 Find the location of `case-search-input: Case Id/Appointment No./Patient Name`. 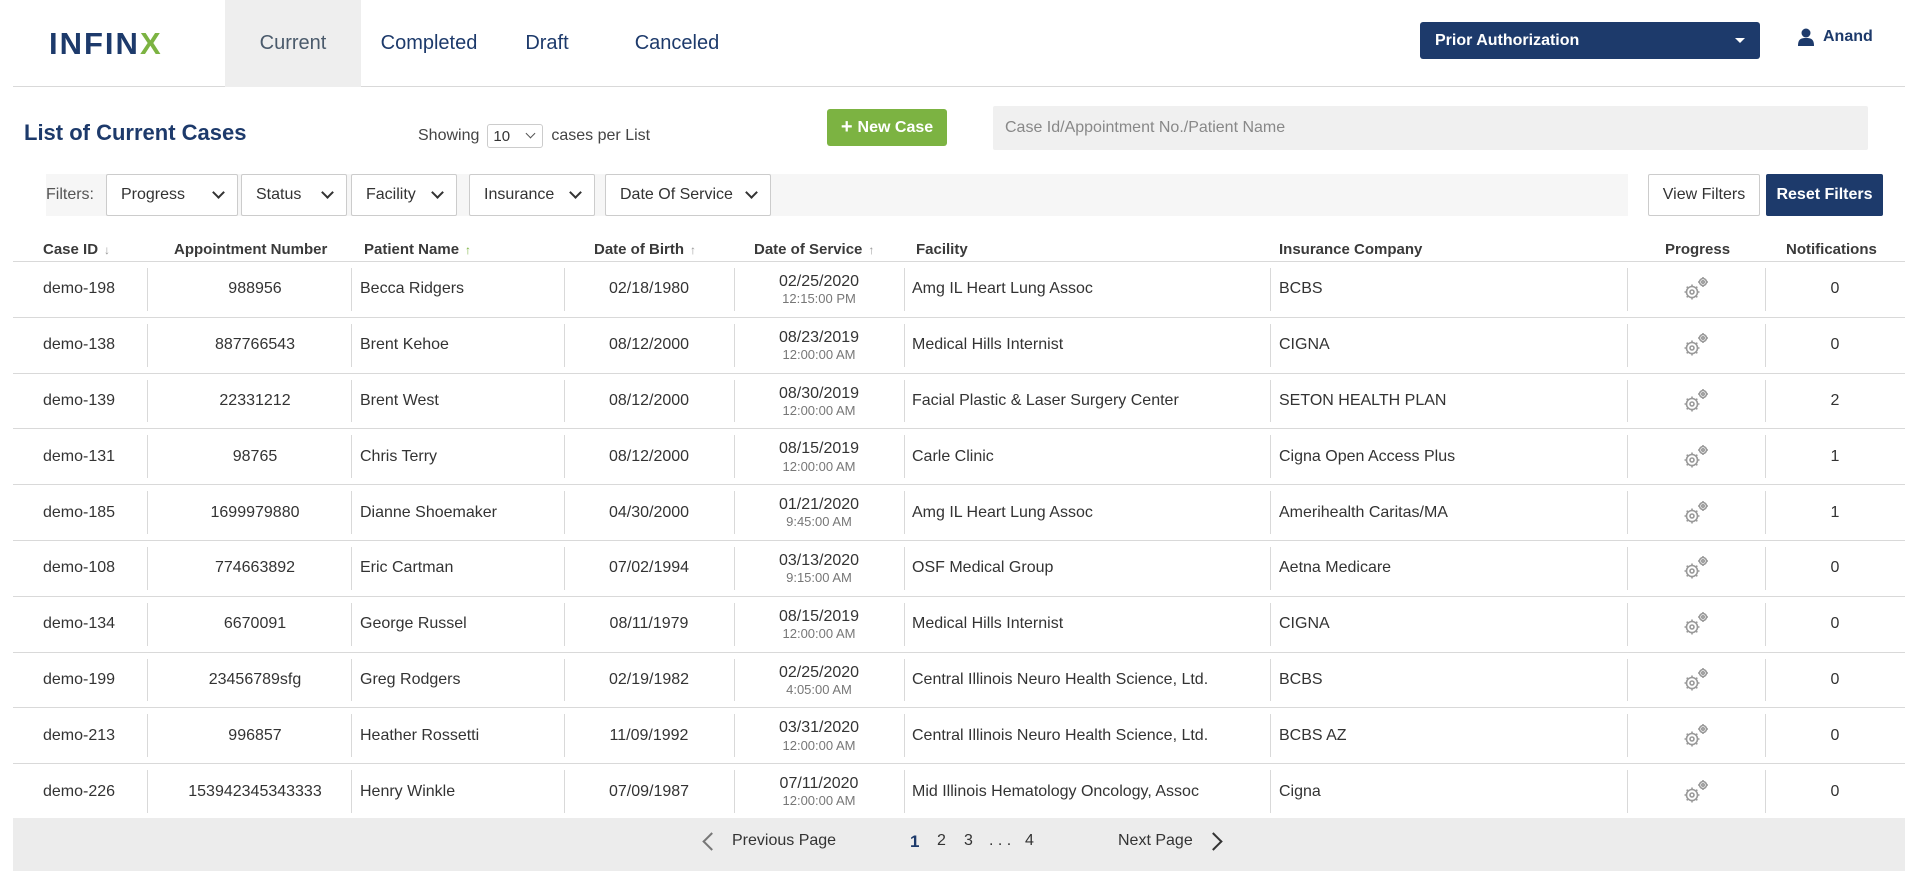

case-search-input: Case Id/Appointment No./Patient Name is located at coordinates (1430, 128).